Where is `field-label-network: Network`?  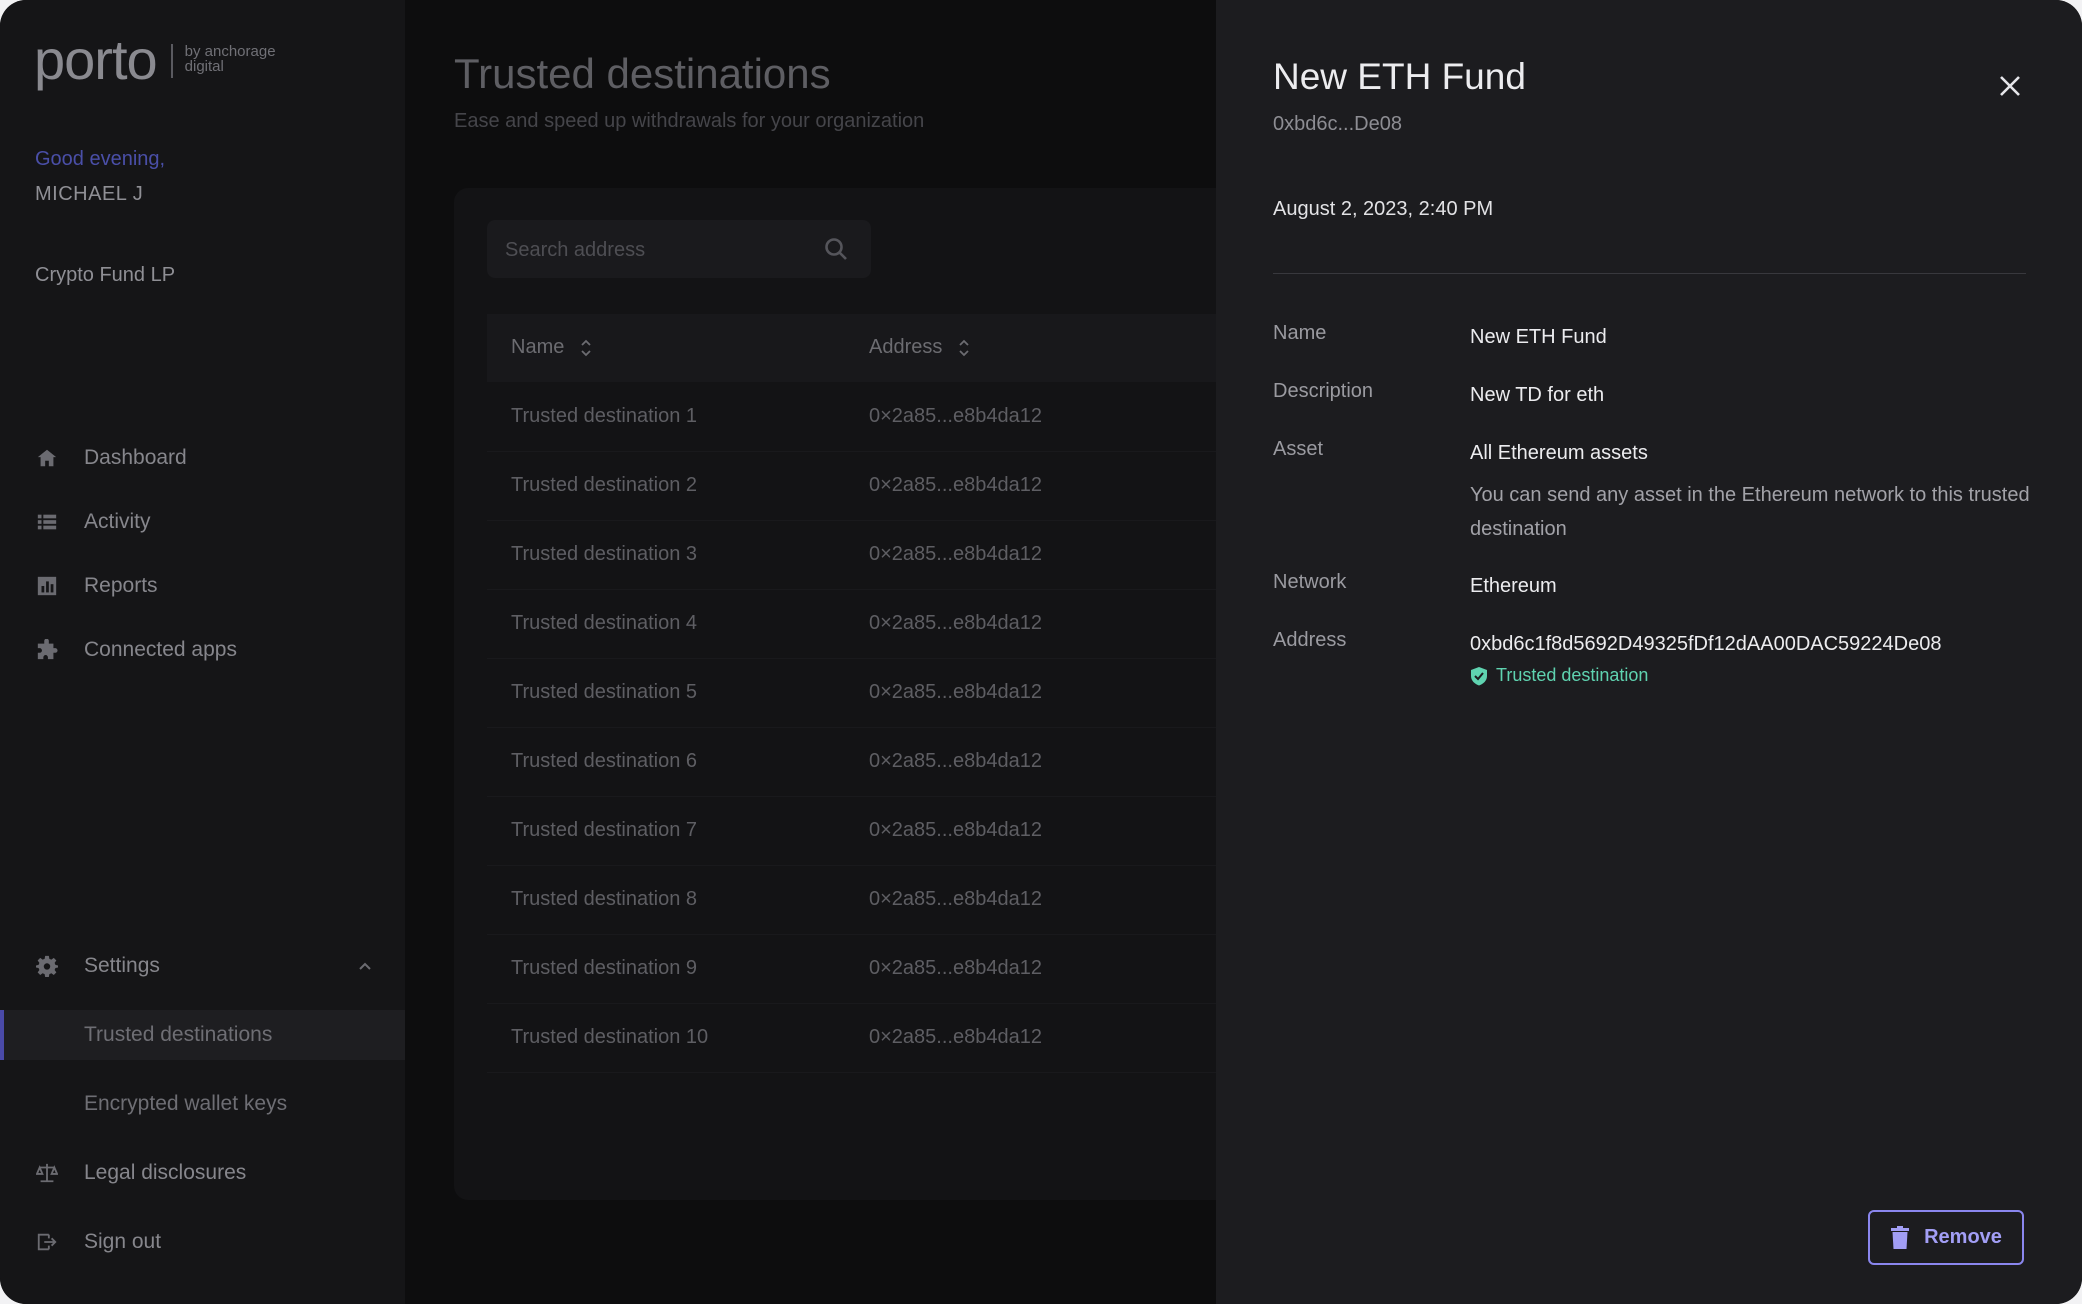
field-label-network: Network is located at coordinates (1310, 582).